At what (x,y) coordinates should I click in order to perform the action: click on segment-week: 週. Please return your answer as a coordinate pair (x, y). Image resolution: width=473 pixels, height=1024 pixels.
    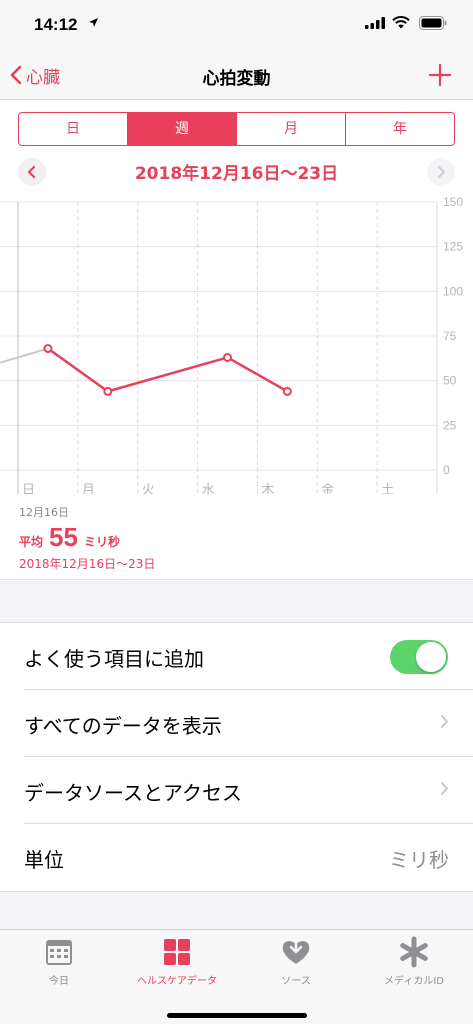
    Looking at the image, I should click on (182, 129).